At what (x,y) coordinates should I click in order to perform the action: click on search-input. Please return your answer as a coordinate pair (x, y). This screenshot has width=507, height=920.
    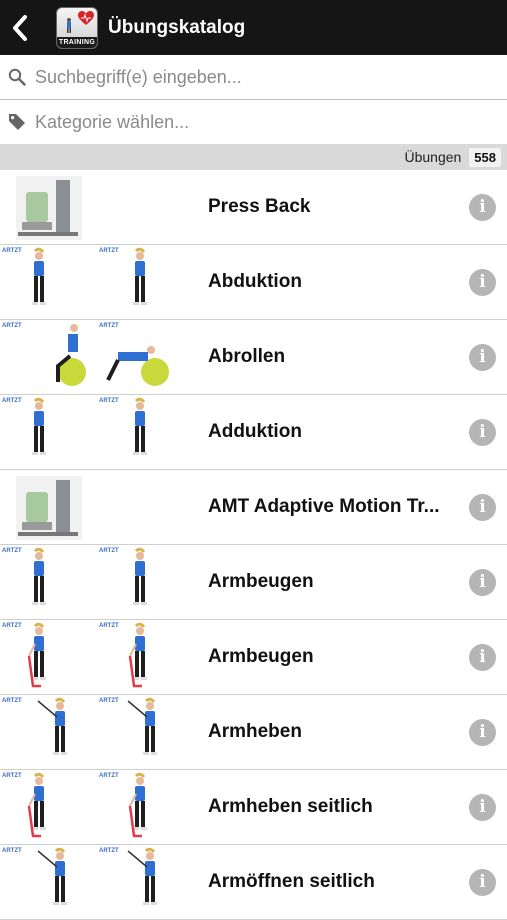
    Looking at the image, I should click on (255, 77).